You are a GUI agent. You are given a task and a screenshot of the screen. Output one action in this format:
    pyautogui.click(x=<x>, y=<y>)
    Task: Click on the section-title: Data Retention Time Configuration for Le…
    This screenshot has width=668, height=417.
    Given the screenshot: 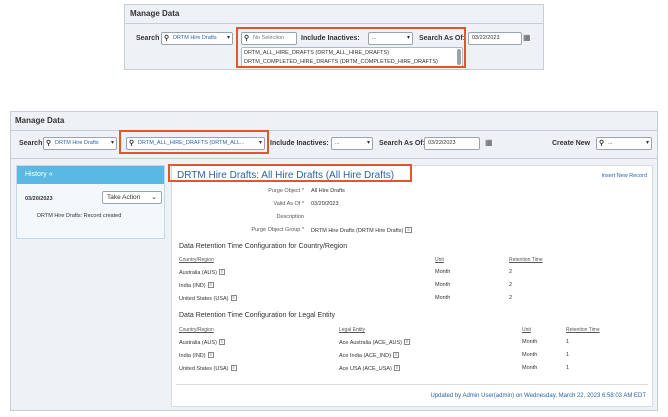 What is the action you would take?
    pyautogui.click(x=257, y=315)
    